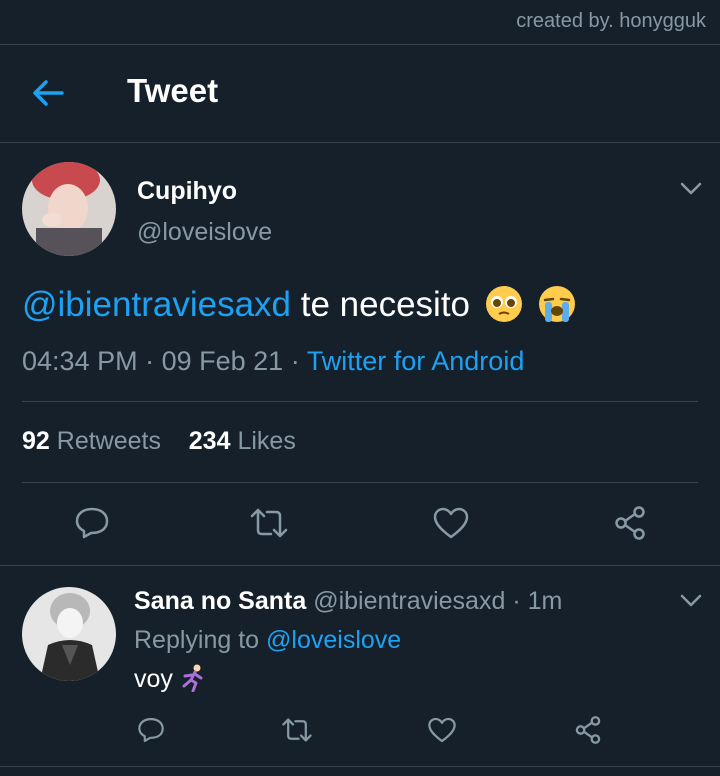  I want to click on likes-stat: 234 Likes, so click(242, 441).